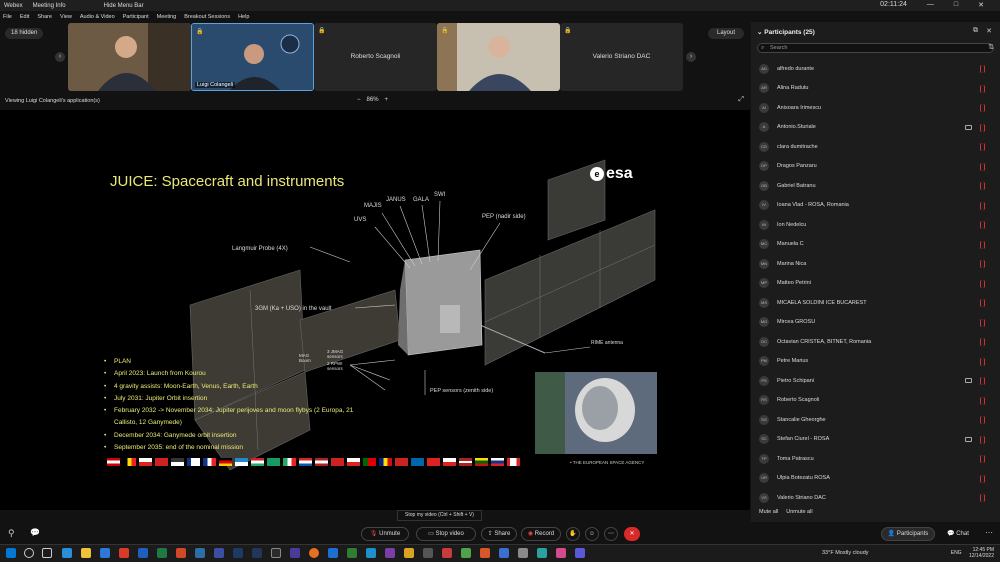 This screenshot has width=1000, height=562. I want to click on participant-row: MG Mircea GROSU, so click(875, 323).